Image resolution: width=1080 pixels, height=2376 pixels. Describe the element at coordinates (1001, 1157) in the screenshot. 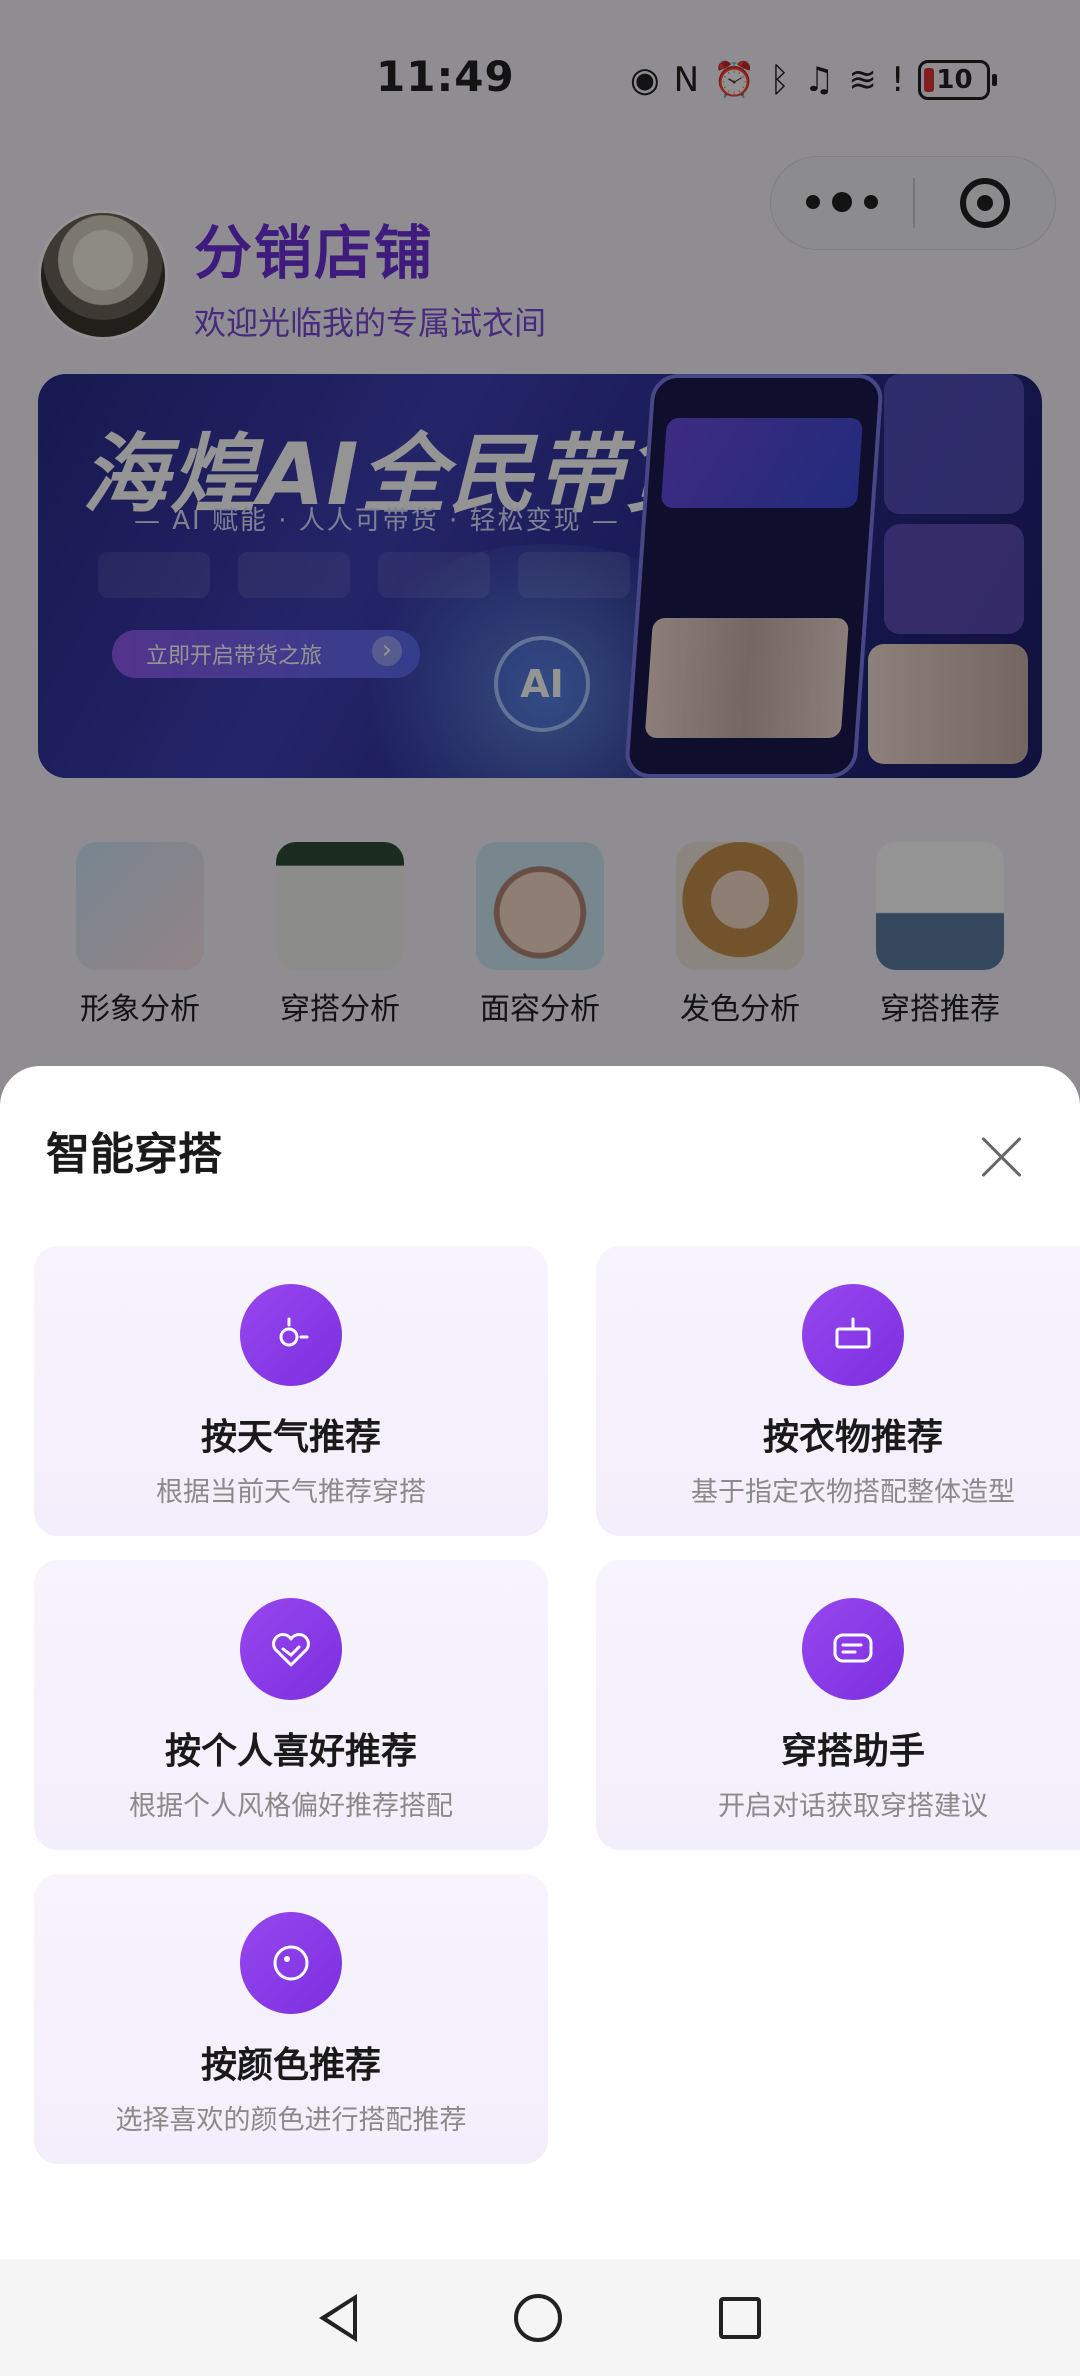

I see `close-icon` at that location.